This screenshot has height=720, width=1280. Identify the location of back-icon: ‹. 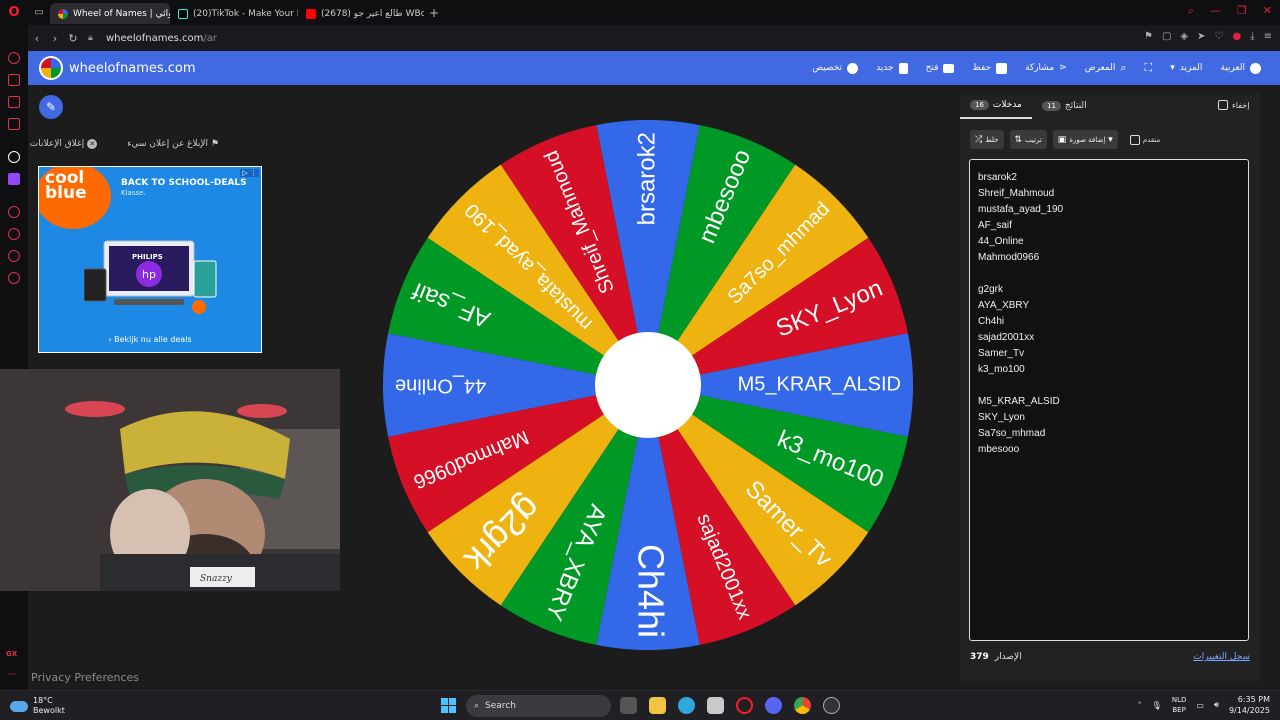
(37, 38).